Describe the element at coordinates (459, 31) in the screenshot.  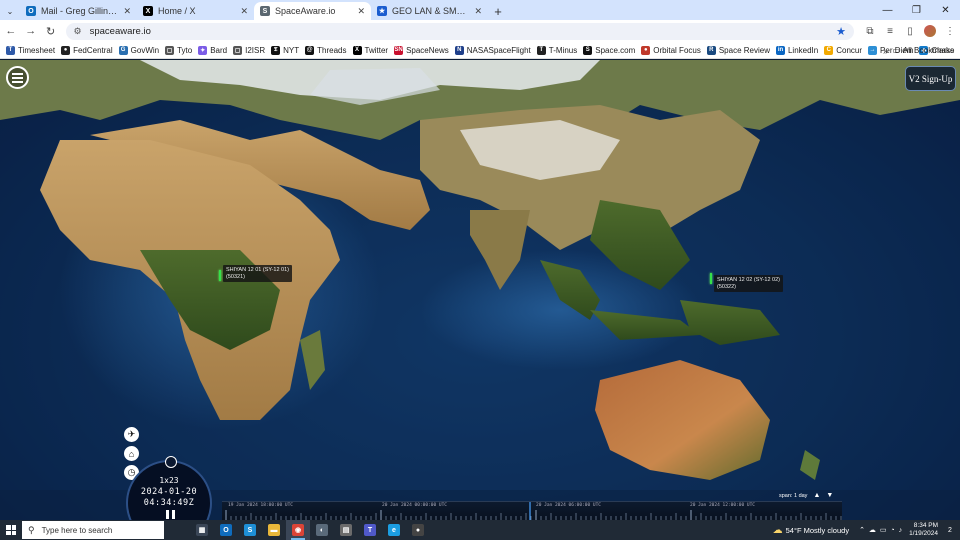
I see `address-bar: ⚙ spaceaware.io ★` at that location.